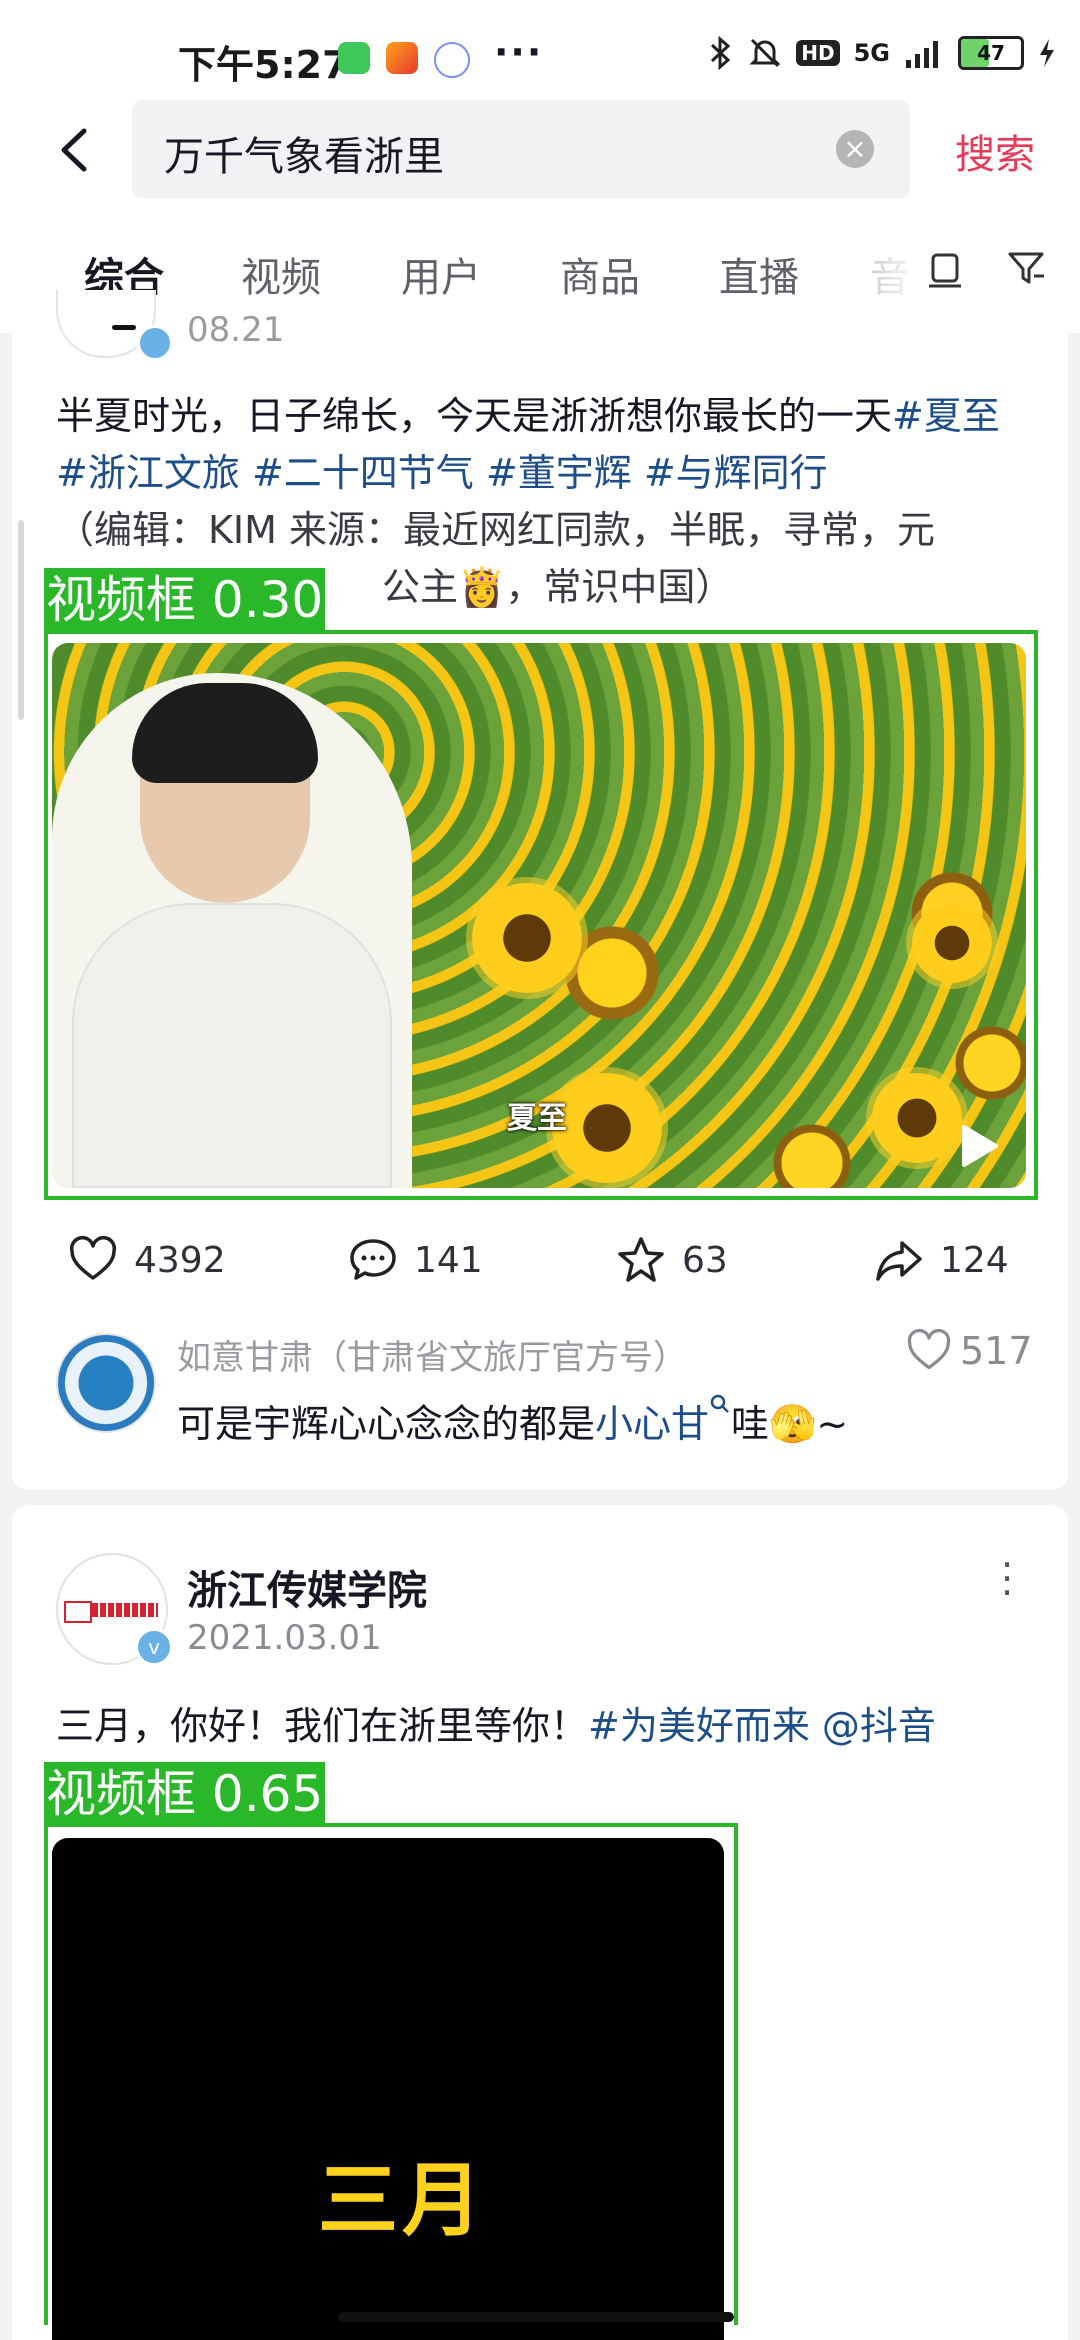 The image size is (1080, 2340). I want to click on comment-search-link: 小心甘, so click(652, 1424).